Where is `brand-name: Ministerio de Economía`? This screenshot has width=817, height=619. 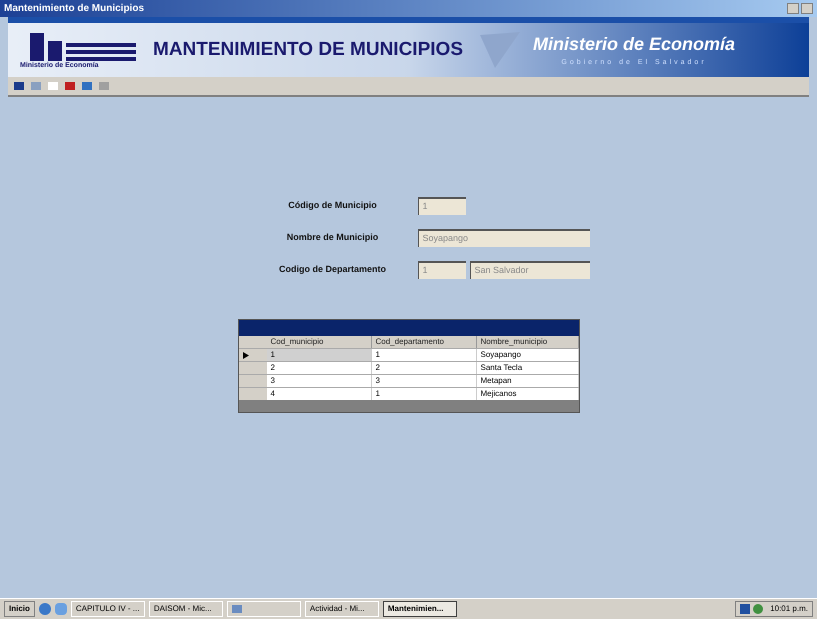
brand-name: Ministerio de Economía is located at coordinates (634, 44).